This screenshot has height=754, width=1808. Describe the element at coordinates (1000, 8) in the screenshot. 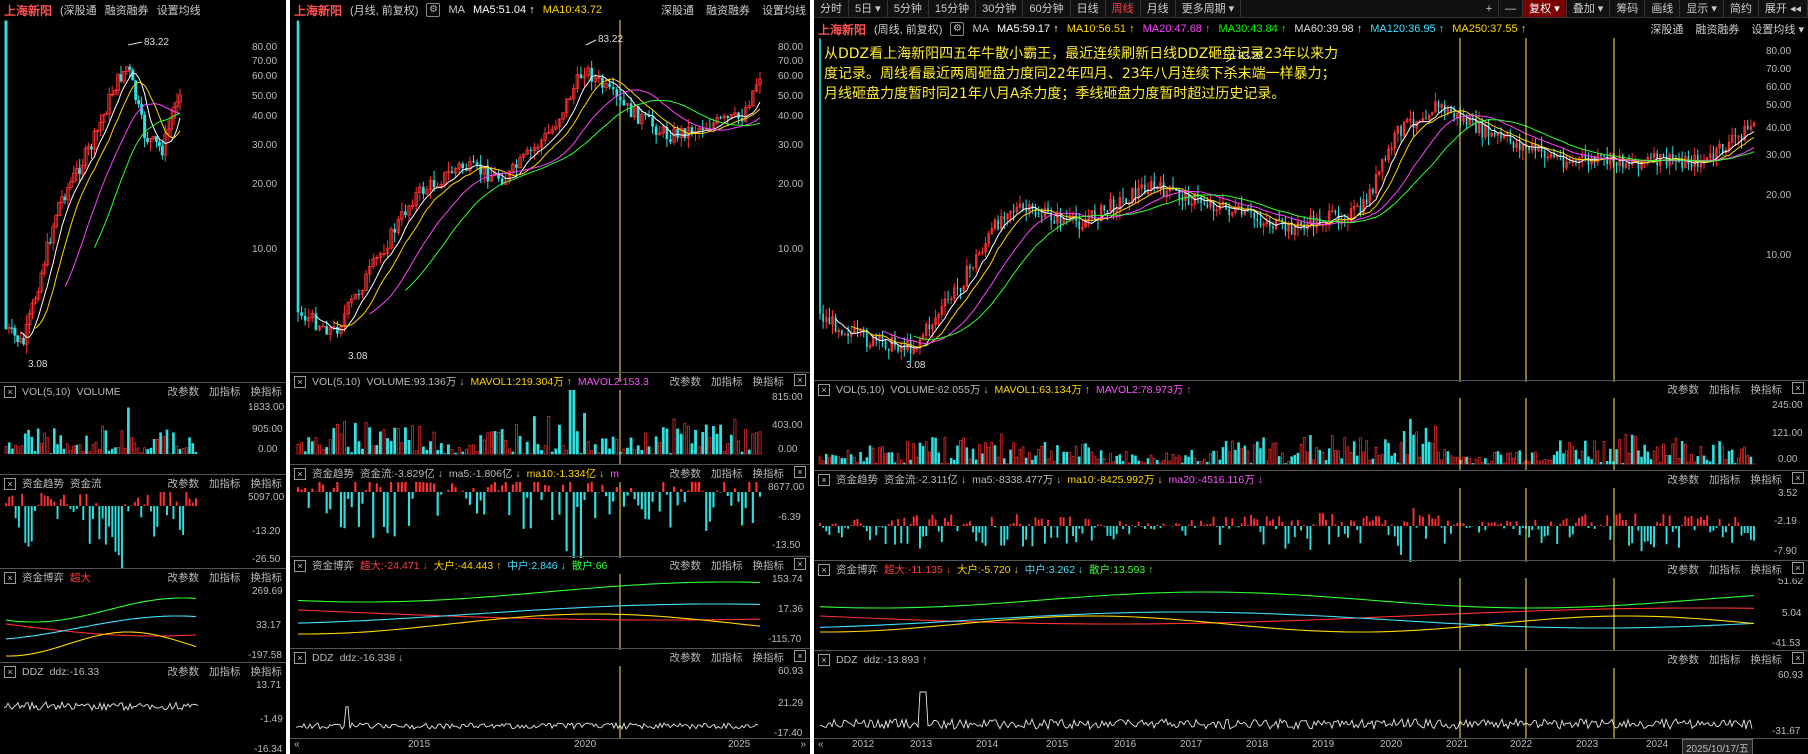

I see `tab-30min: 30分钟` at that location.